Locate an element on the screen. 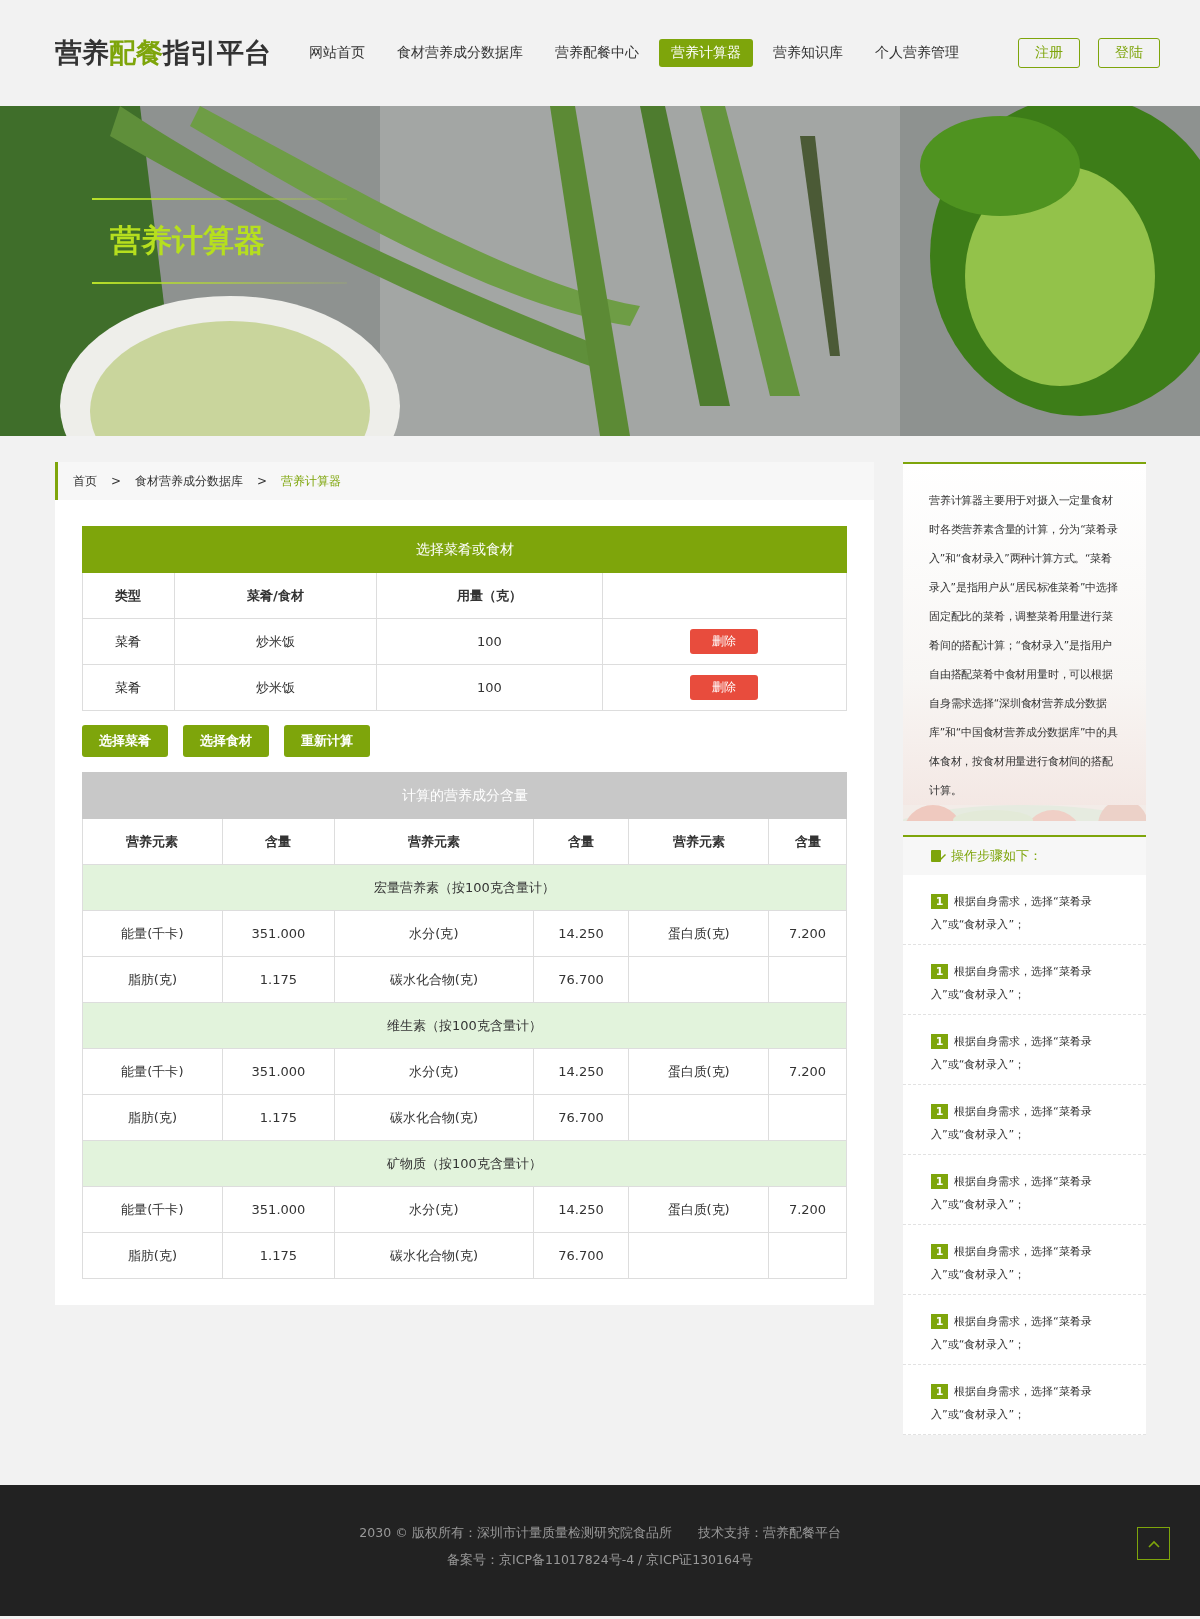  intro-text: 营养计算器主要用于对摄入一定量食材时各类营养素含量的计算，分为“菜肴录入”和“食材录入”两种计算方式。“菜肴录入”是指用户从“居民标准菜肴”中选择固定配比的菜肴，调整菜肴用量进行菜肴间的搭配计算；“食材录入”是指用户自由搭配菜肴中食材用量时，可以根据自身需求选择“深圳食材营养成分数据库”和“中国食材营养成分数据库”中的具体食材，按食材用量进行食材间的搭配计算。 is located at coordinates (1023, 645).